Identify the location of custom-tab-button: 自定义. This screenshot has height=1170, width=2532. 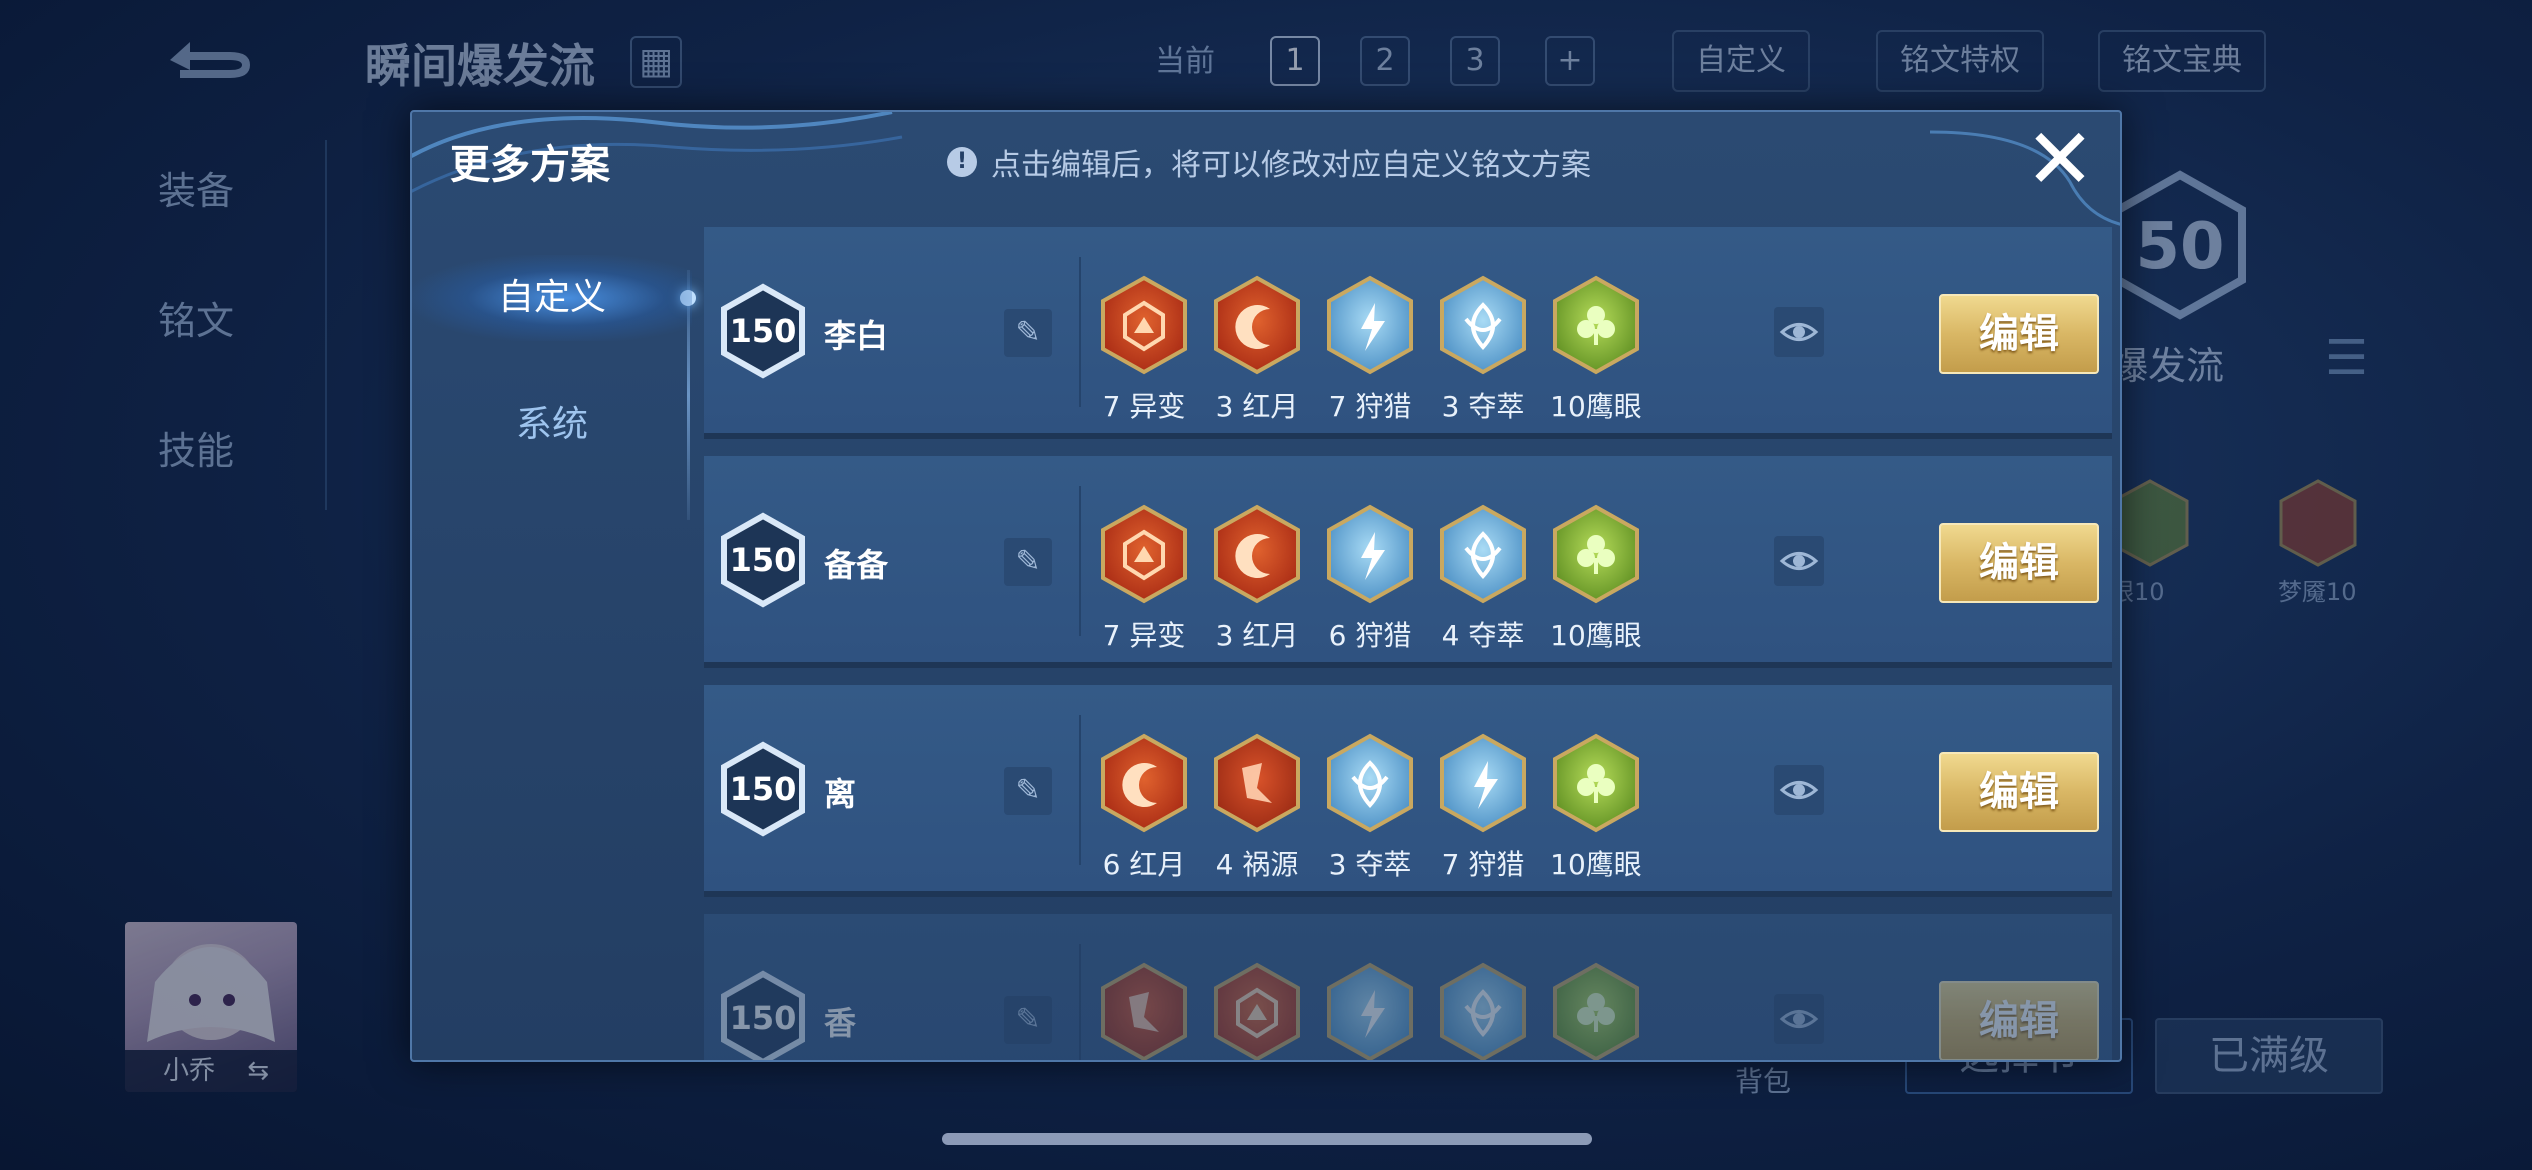
(1741, 61).